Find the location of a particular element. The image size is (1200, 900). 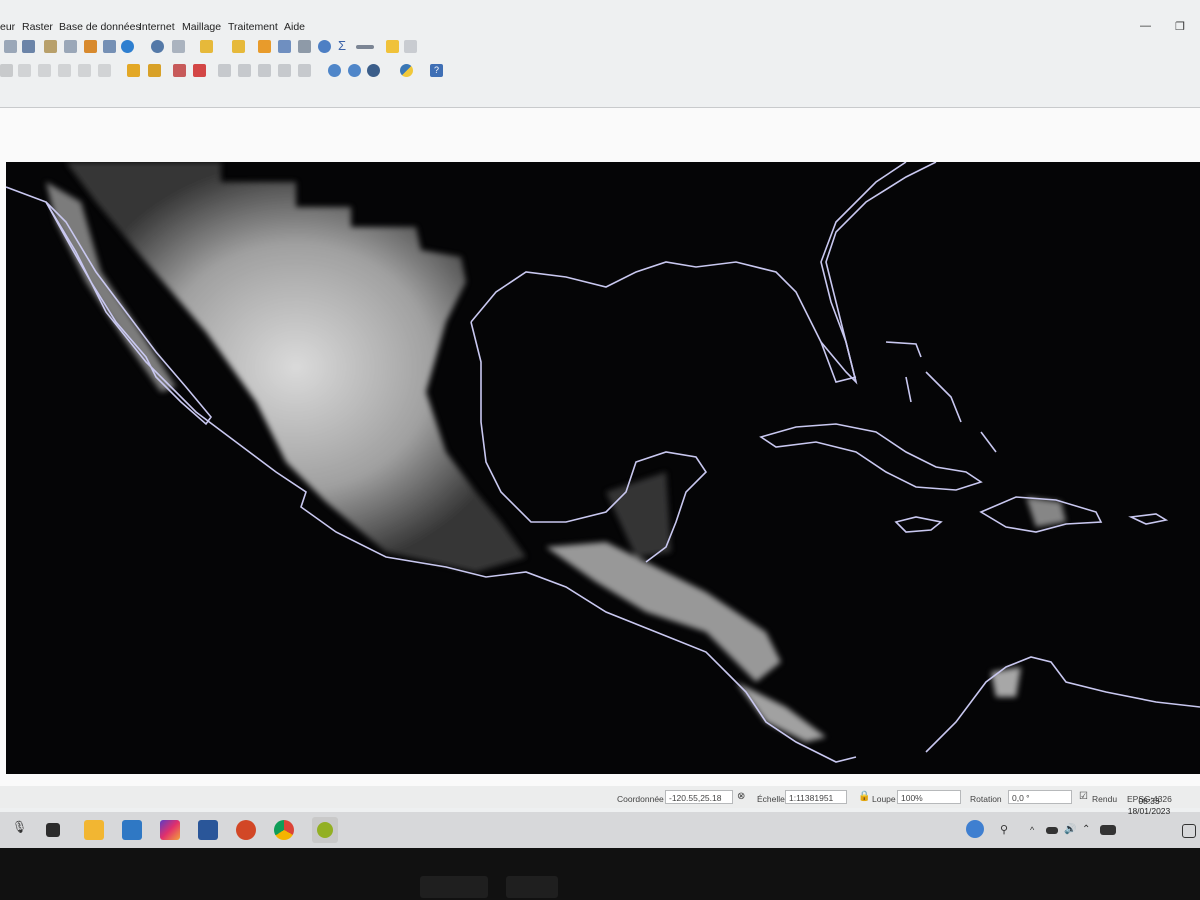

coordinate-field: -120.55,25.18 is located at coordinates (699, 797).